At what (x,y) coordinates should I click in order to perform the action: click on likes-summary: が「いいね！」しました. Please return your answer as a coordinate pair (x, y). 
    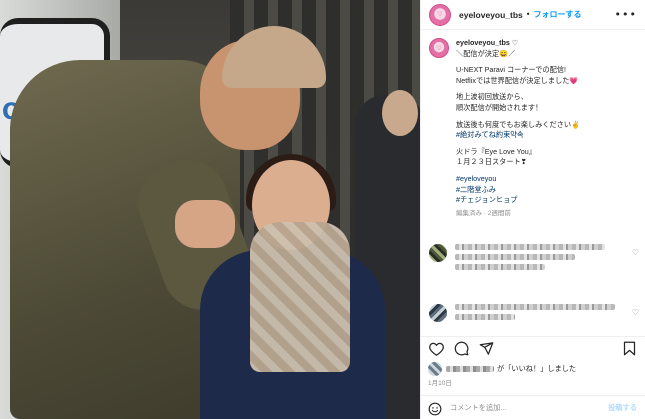
    Looking at the image, I should click on (502, 369).